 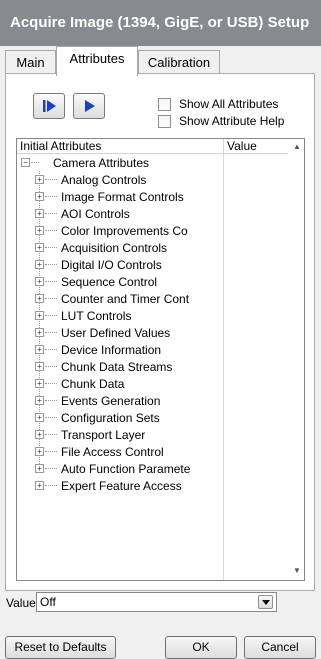 What do you see at coordinates (179, 62) in the screenshot?
I see `tab-calibration: Calibration` at bounding box center [179, 62].